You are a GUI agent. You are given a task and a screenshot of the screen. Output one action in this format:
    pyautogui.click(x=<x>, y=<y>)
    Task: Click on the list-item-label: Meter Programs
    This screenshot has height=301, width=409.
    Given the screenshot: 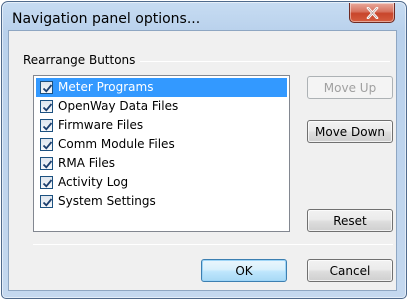 What is the action you would take?
    pyautogui.click(x=106, y=87)
    